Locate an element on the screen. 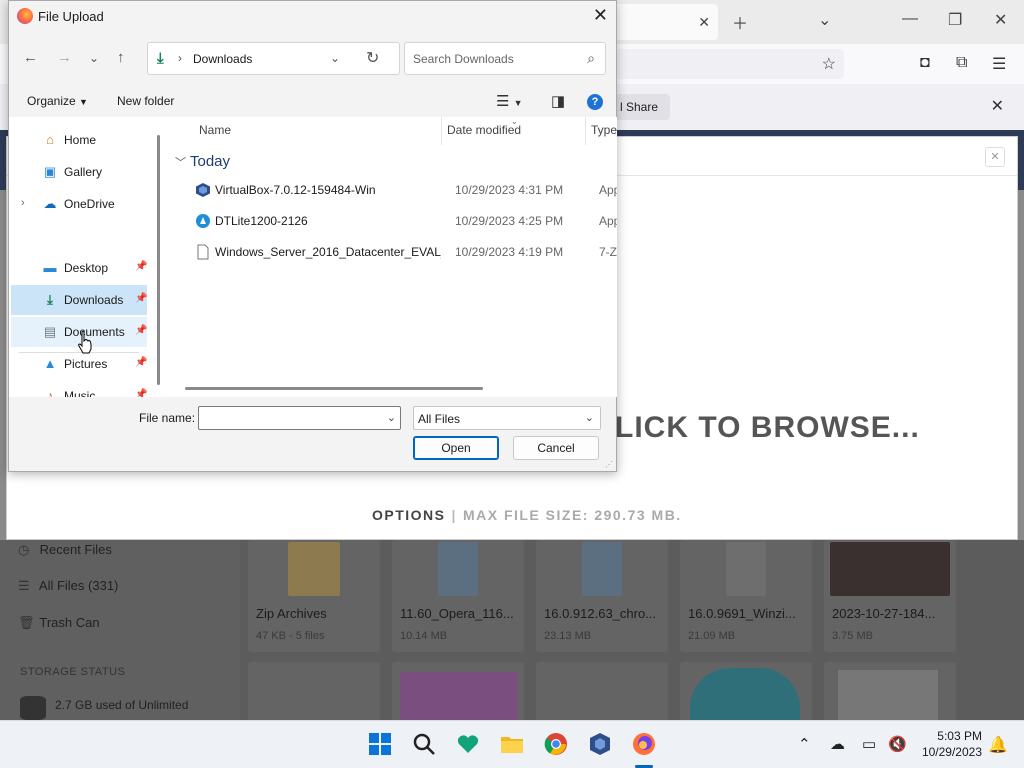  search-icon: ⌕ is located at coordinates (591, 58).